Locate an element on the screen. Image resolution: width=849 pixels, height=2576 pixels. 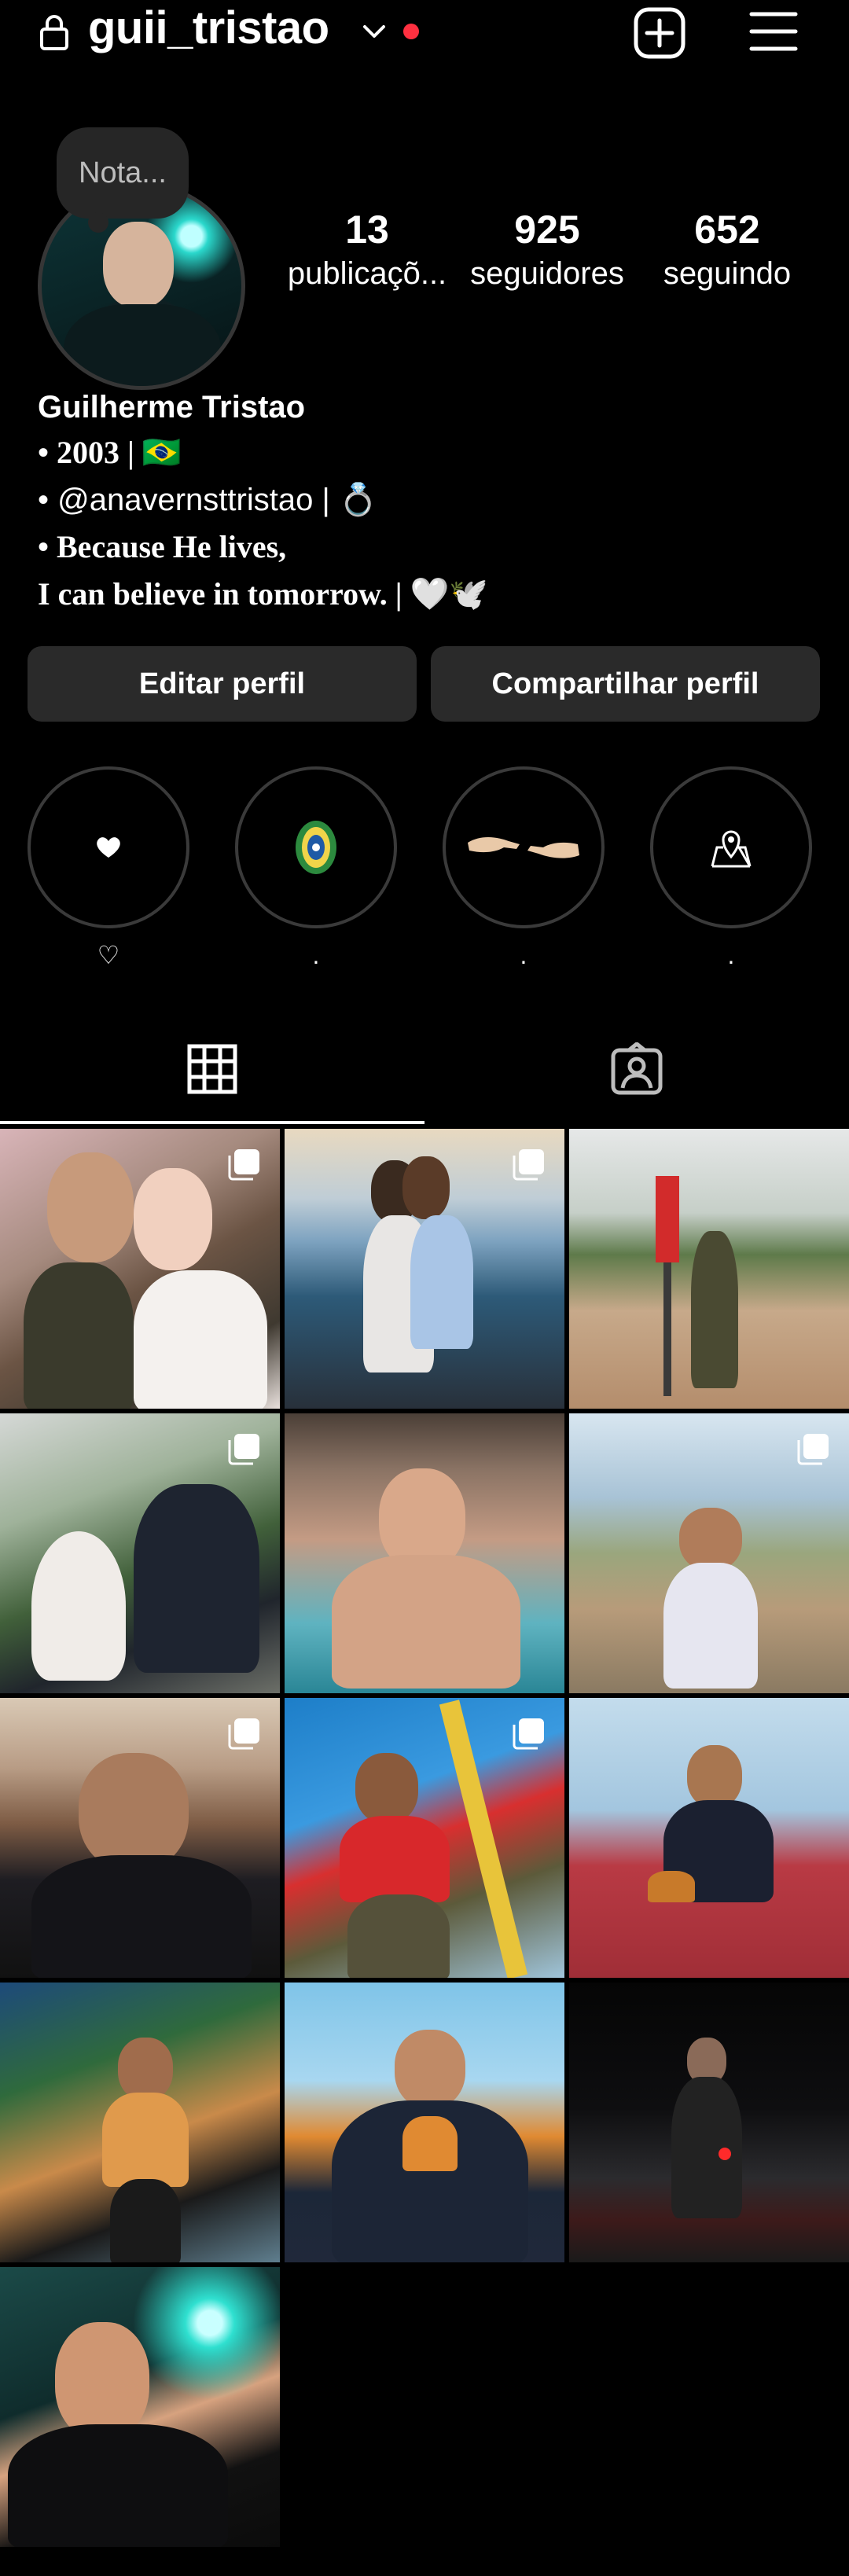
highlight-label: ♡ is located at coordinates (108, 955).